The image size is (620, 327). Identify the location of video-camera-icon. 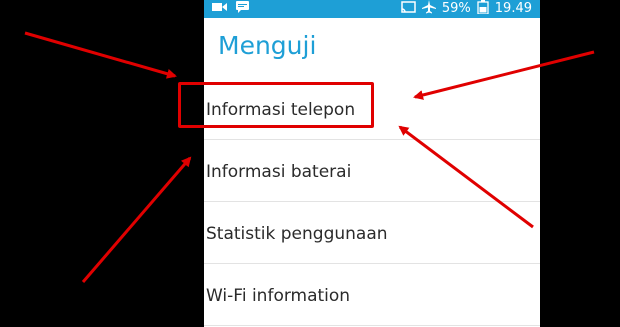
(220, 9).